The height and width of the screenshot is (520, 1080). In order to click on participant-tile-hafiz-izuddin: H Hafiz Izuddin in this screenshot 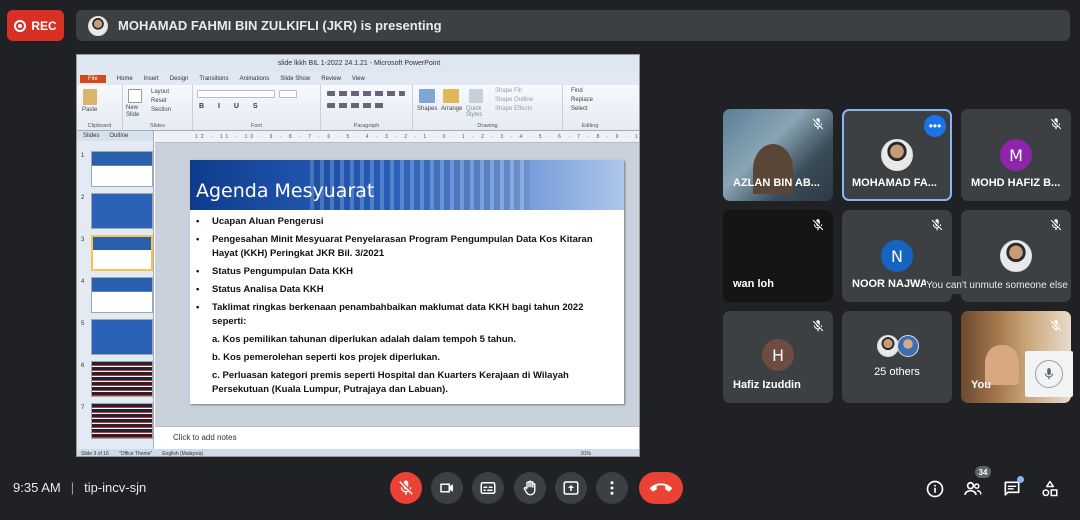, I will do `click(778, 357)`.